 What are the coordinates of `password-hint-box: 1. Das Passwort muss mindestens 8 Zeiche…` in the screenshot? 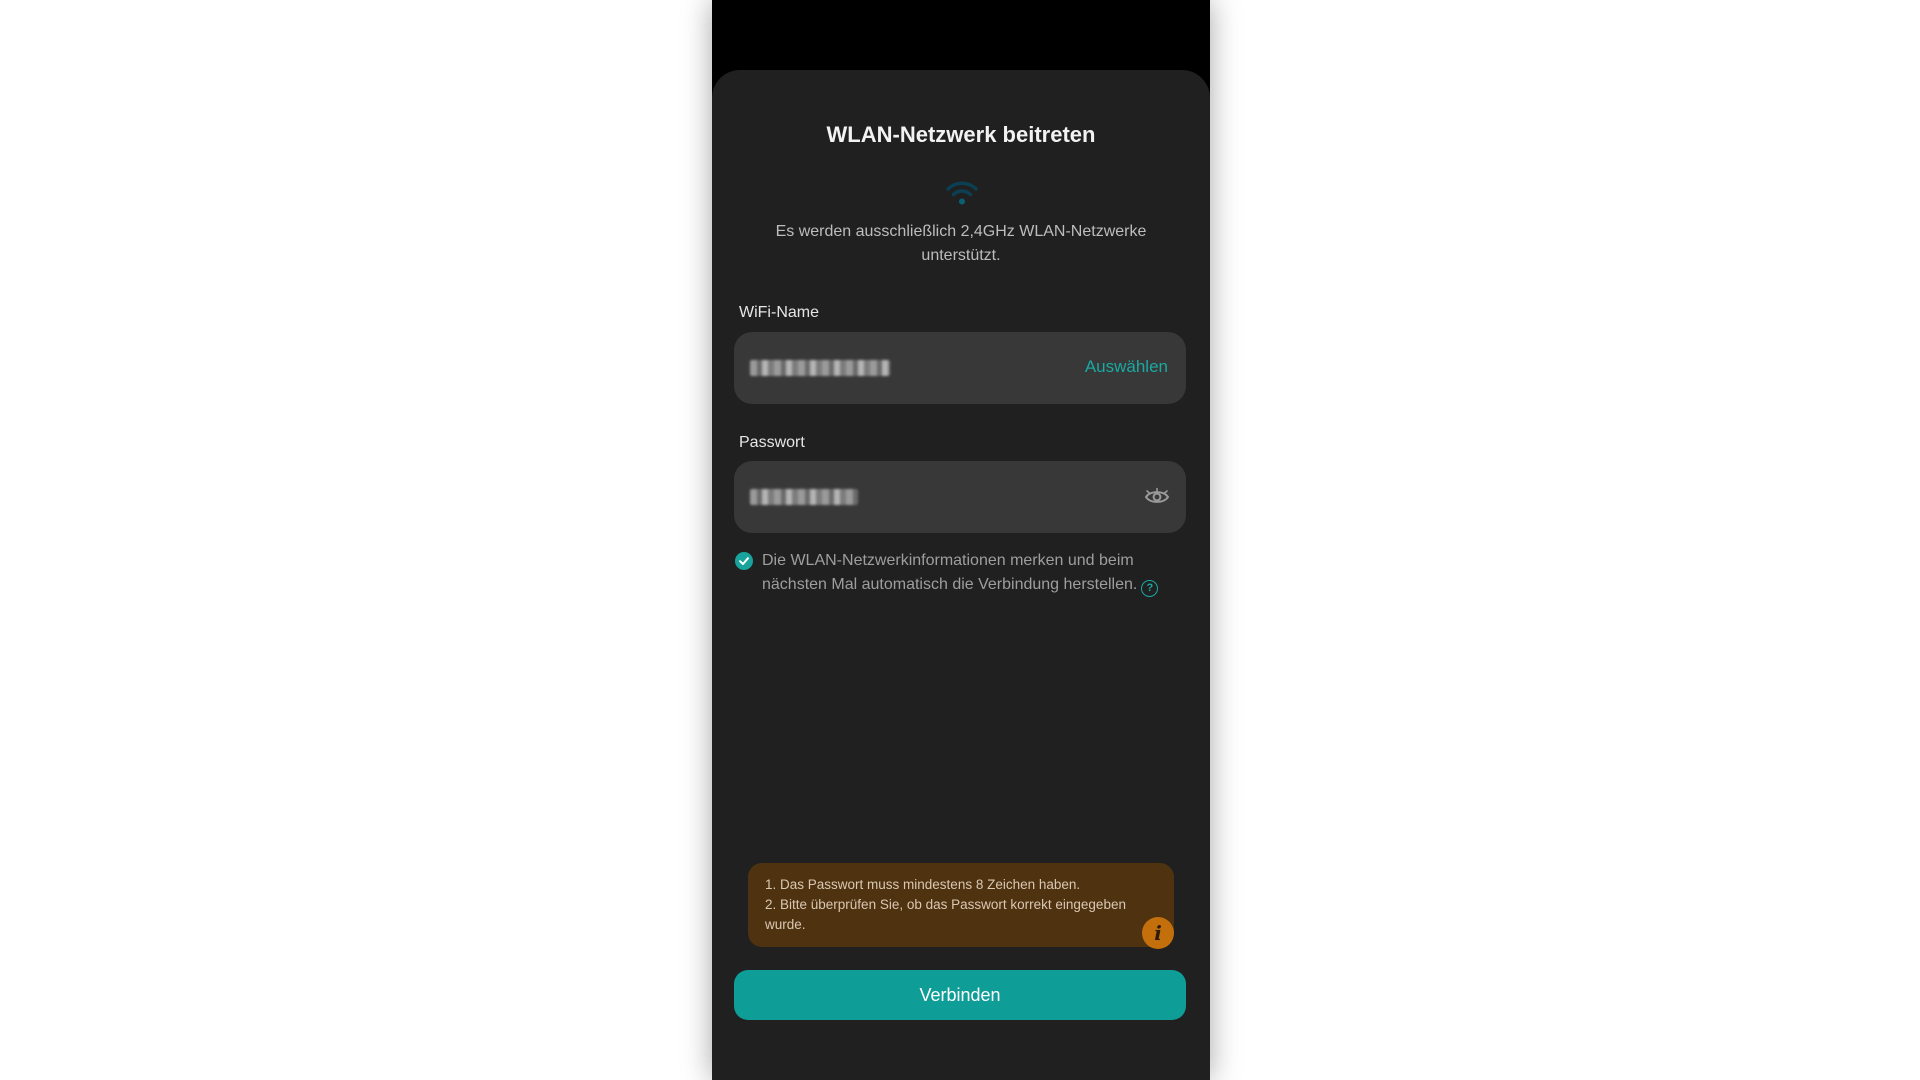 It's located at (961, 906).